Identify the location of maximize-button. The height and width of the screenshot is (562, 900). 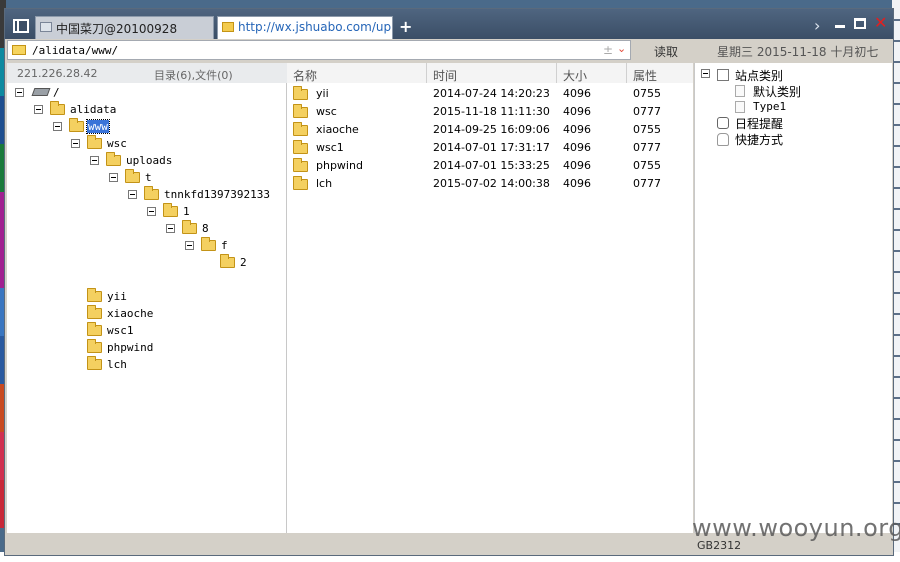
(860, 23).